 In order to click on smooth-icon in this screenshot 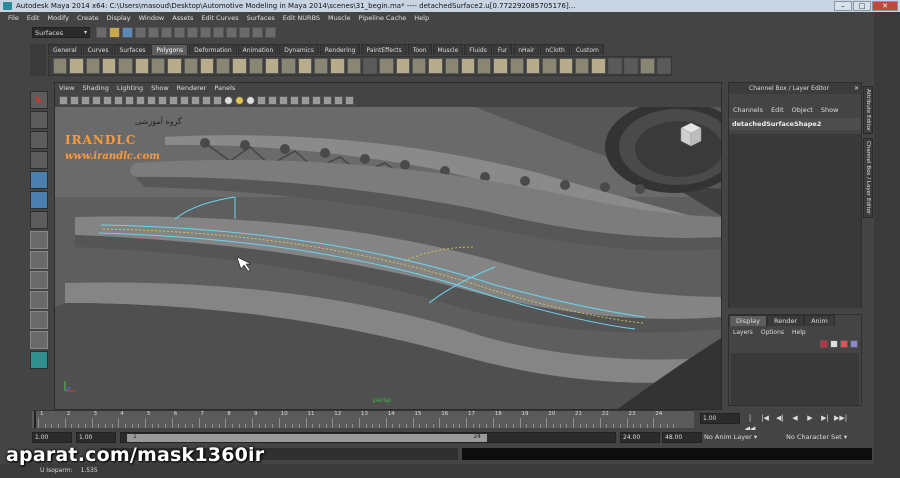, I will do `click(370, 66)`.